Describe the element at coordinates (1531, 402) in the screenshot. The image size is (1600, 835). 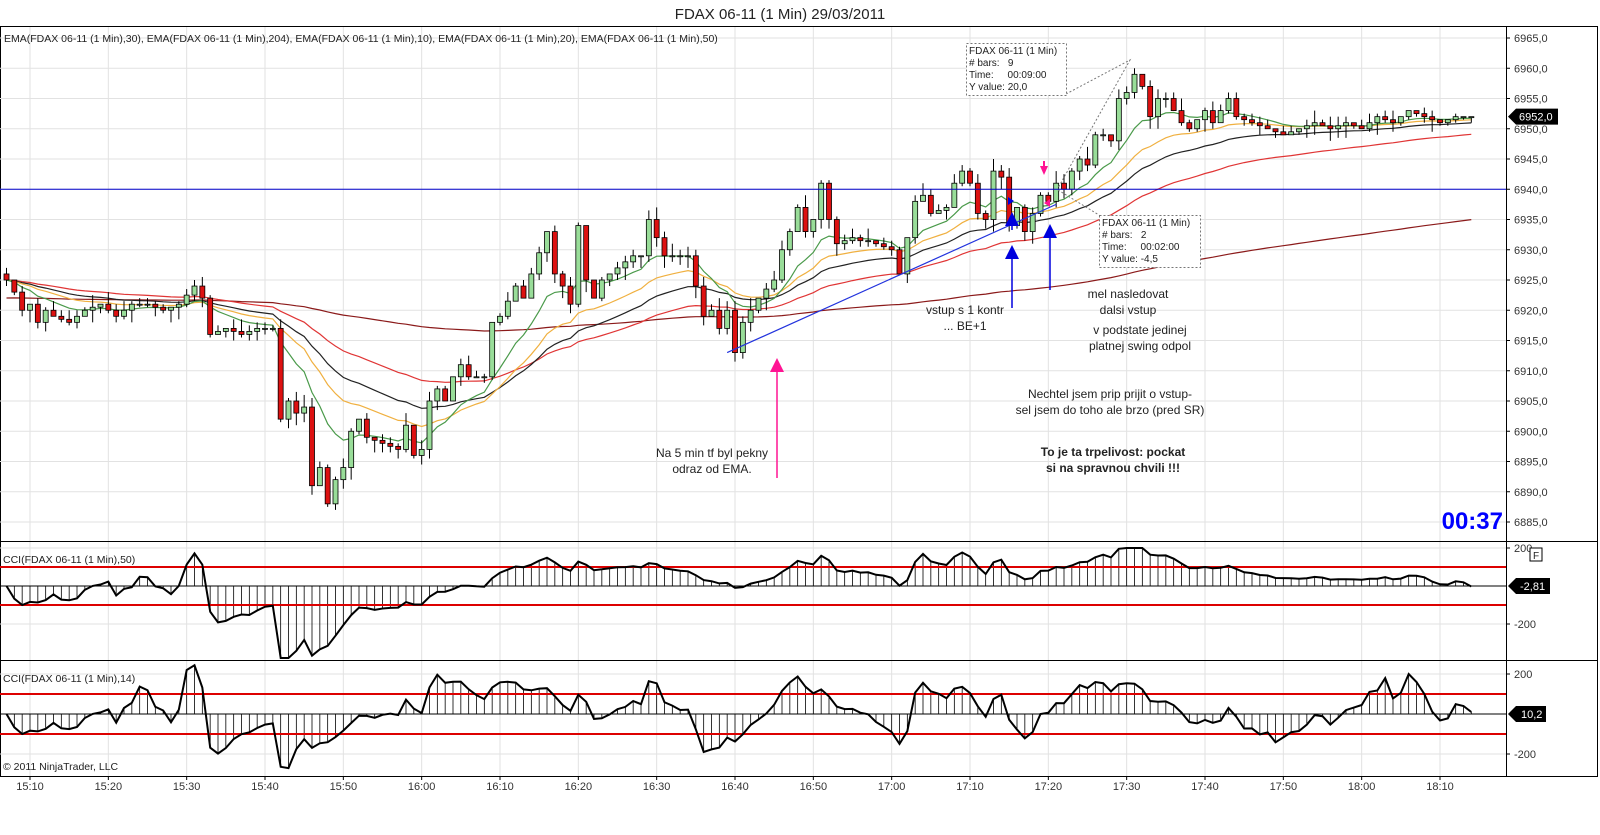
I see `y-tick-label: 6905,0` at that location.